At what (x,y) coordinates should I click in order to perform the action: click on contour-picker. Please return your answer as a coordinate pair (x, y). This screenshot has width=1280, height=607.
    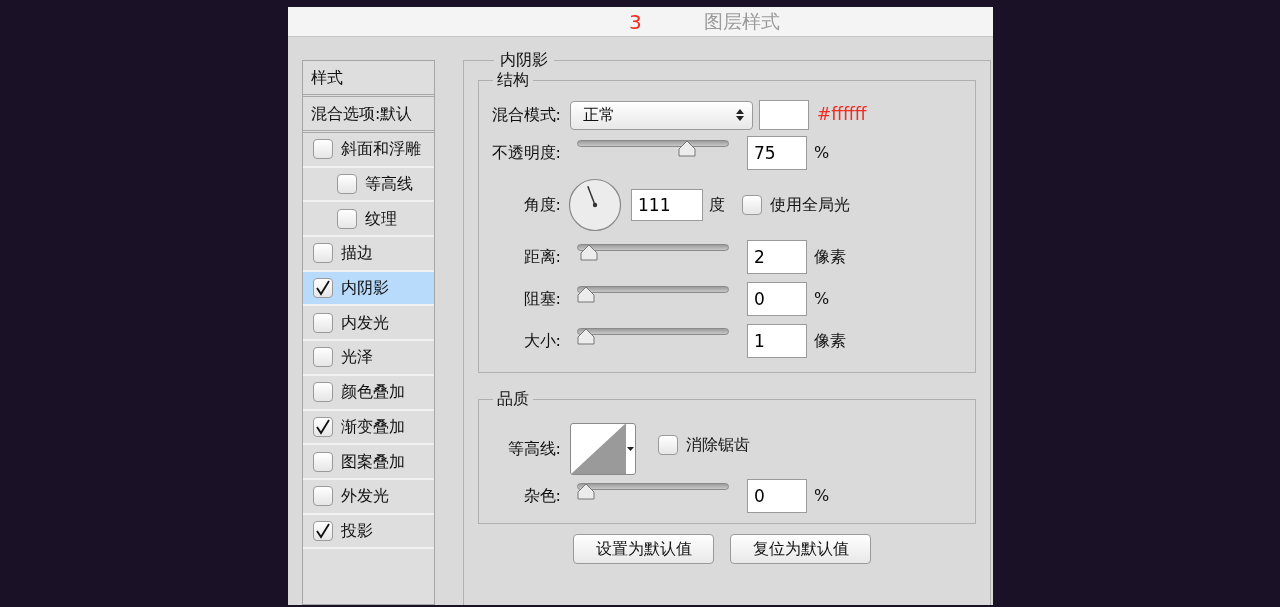
    Looking at the image, I should click on (603, 449).